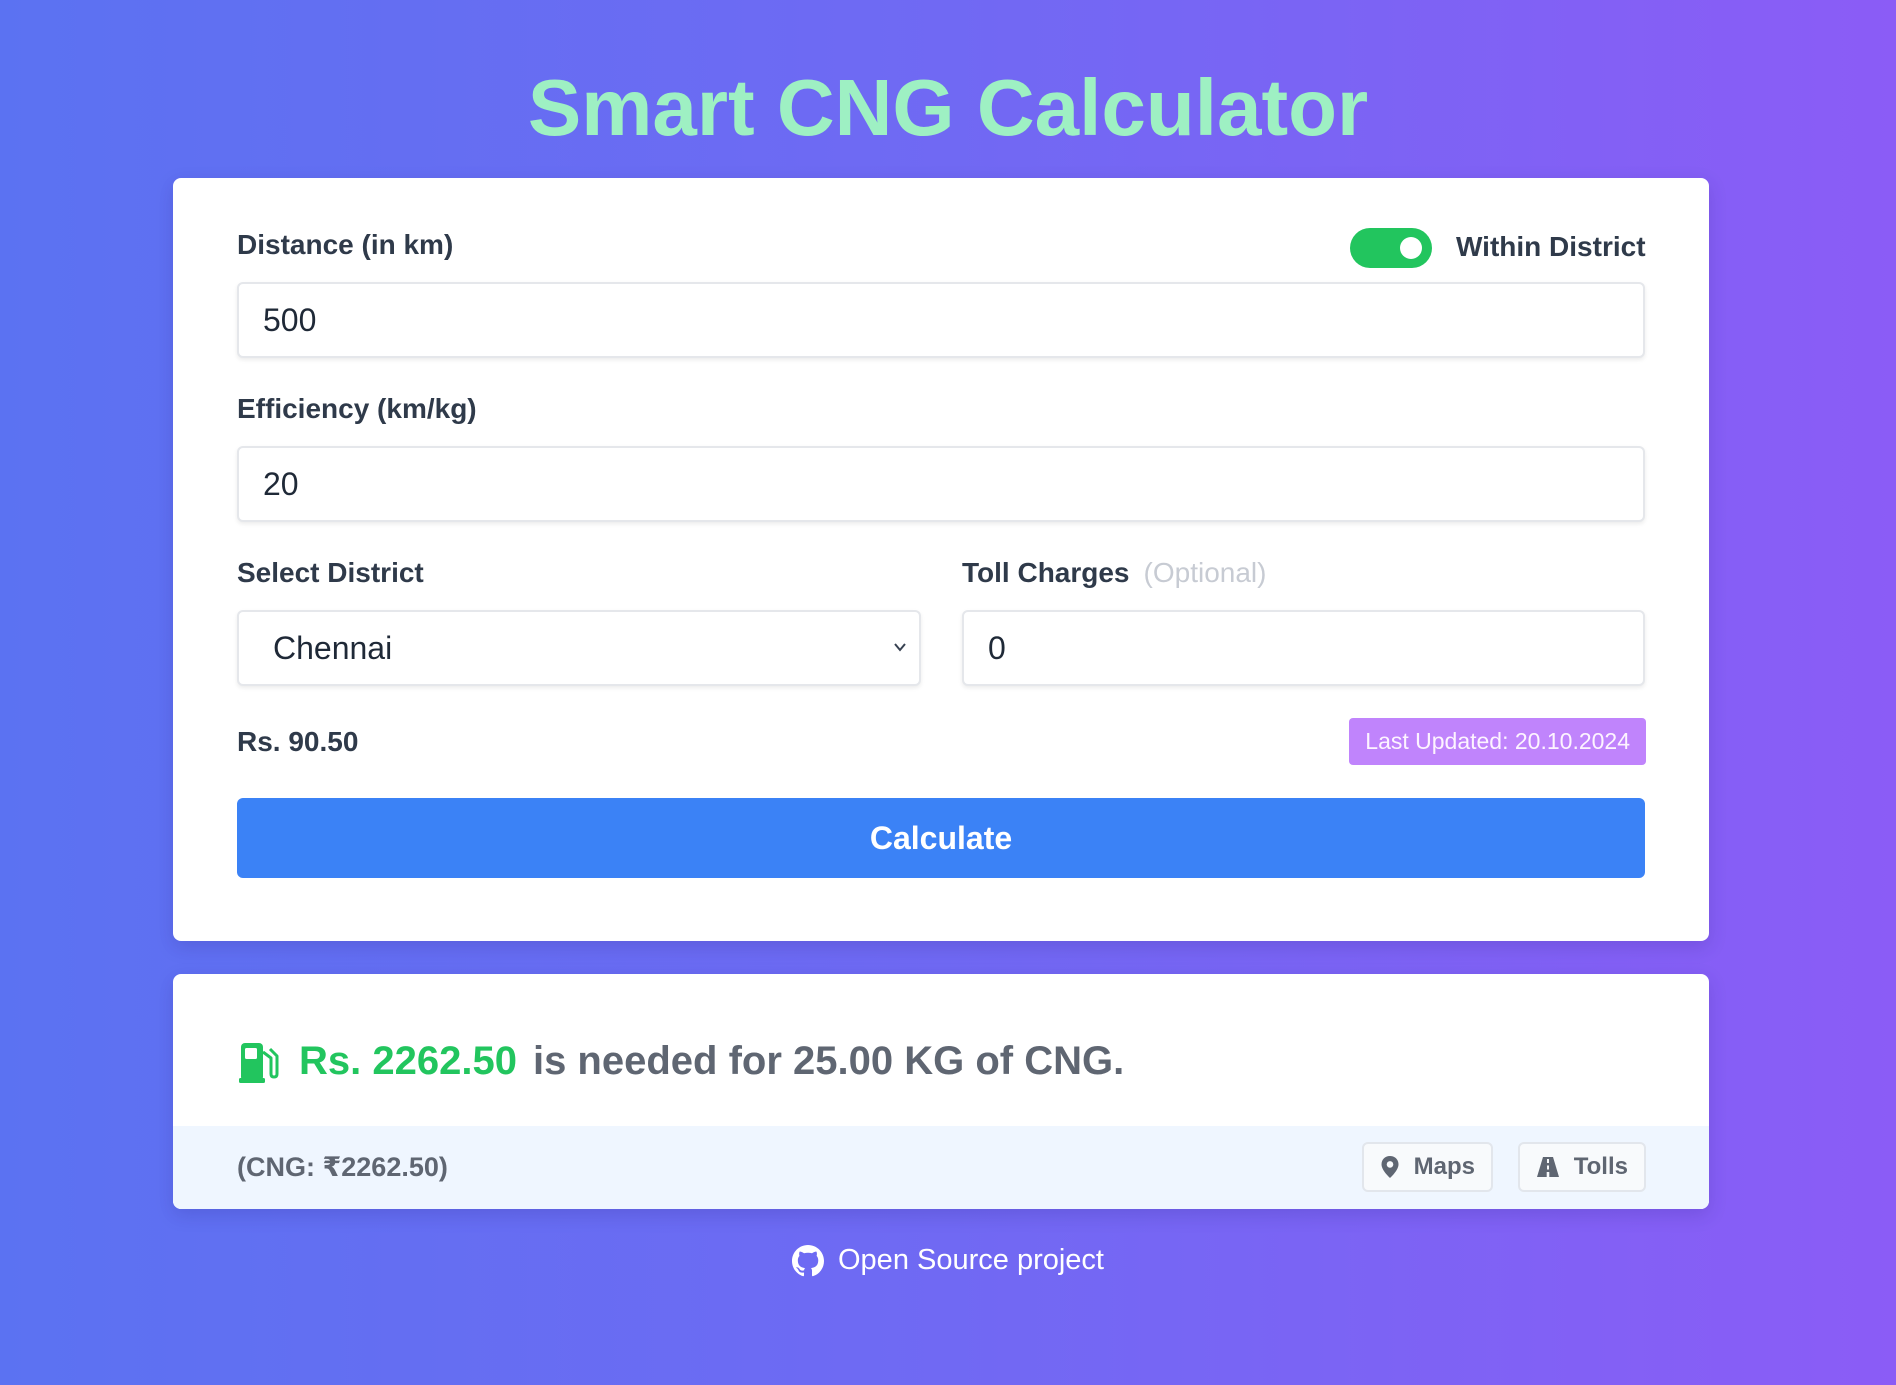 This screenshot has height=1385, width=1896. Describe the element at coordinates (971, 1260) in the screenshot. I see `open-source-label: Open Source project` at that location.